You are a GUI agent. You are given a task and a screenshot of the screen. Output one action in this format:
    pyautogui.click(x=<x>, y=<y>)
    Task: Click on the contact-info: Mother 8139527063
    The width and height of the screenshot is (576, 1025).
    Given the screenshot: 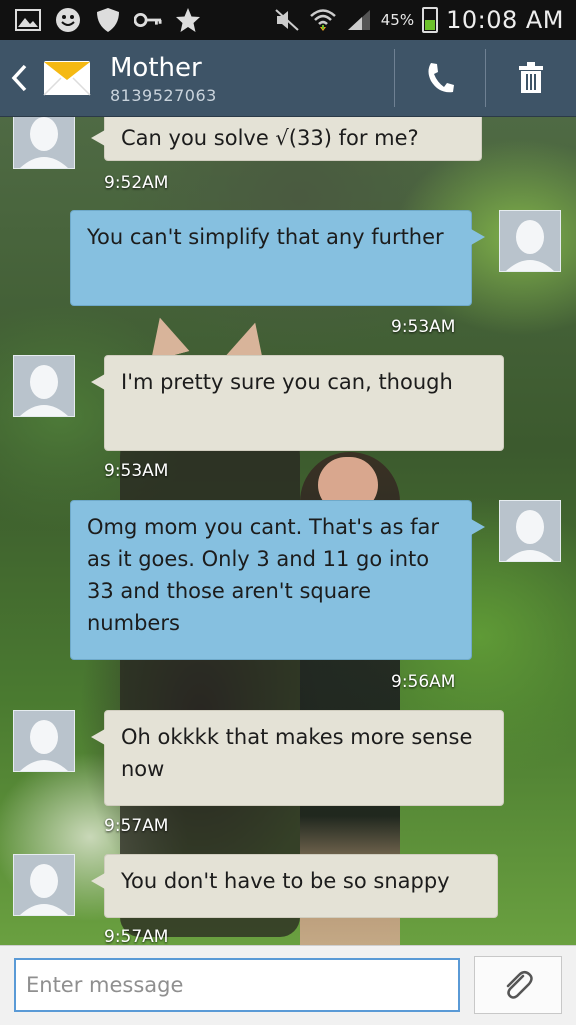 What is the action you would take?
    pyautogui.click(x=163, y=78)
    